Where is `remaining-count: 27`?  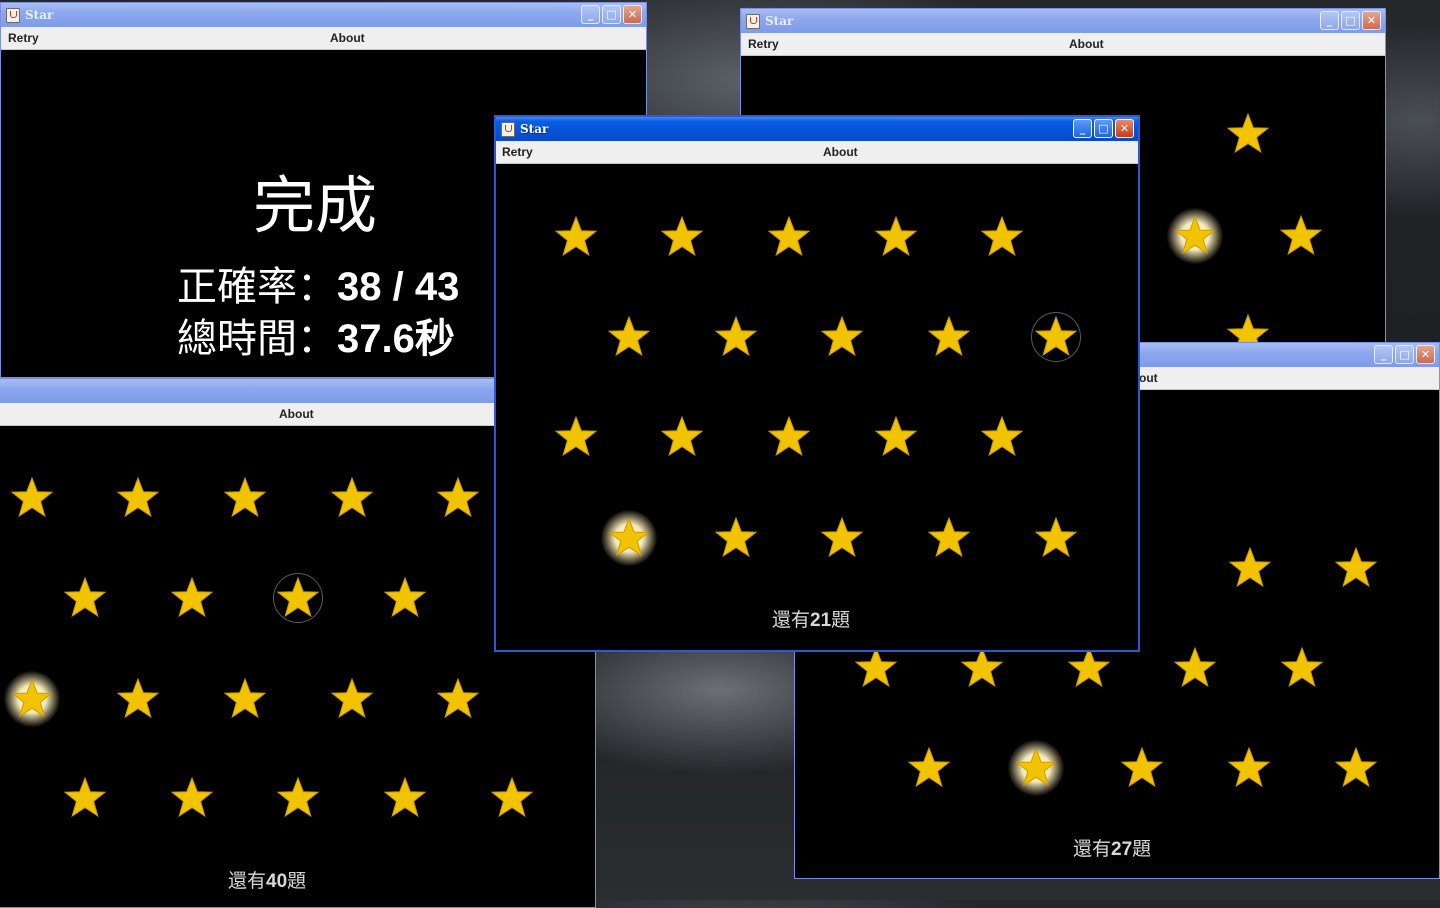
remaining-count: 27 is located at coordinates (1122, 849).